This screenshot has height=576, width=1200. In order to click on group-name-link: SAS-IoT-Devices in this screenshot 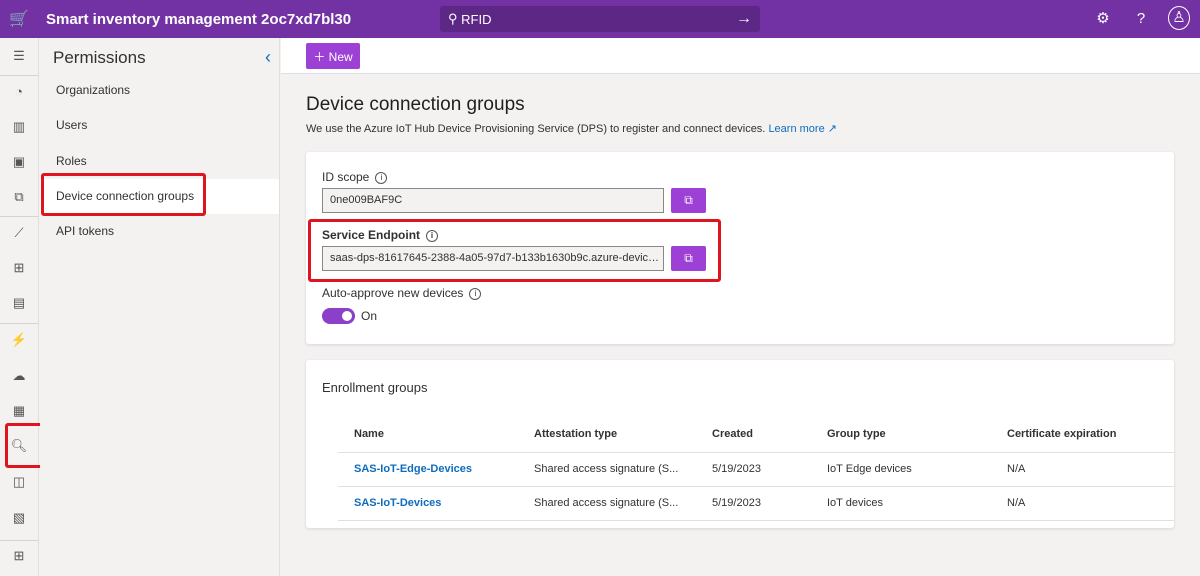, I will do `click(397, 503)`.